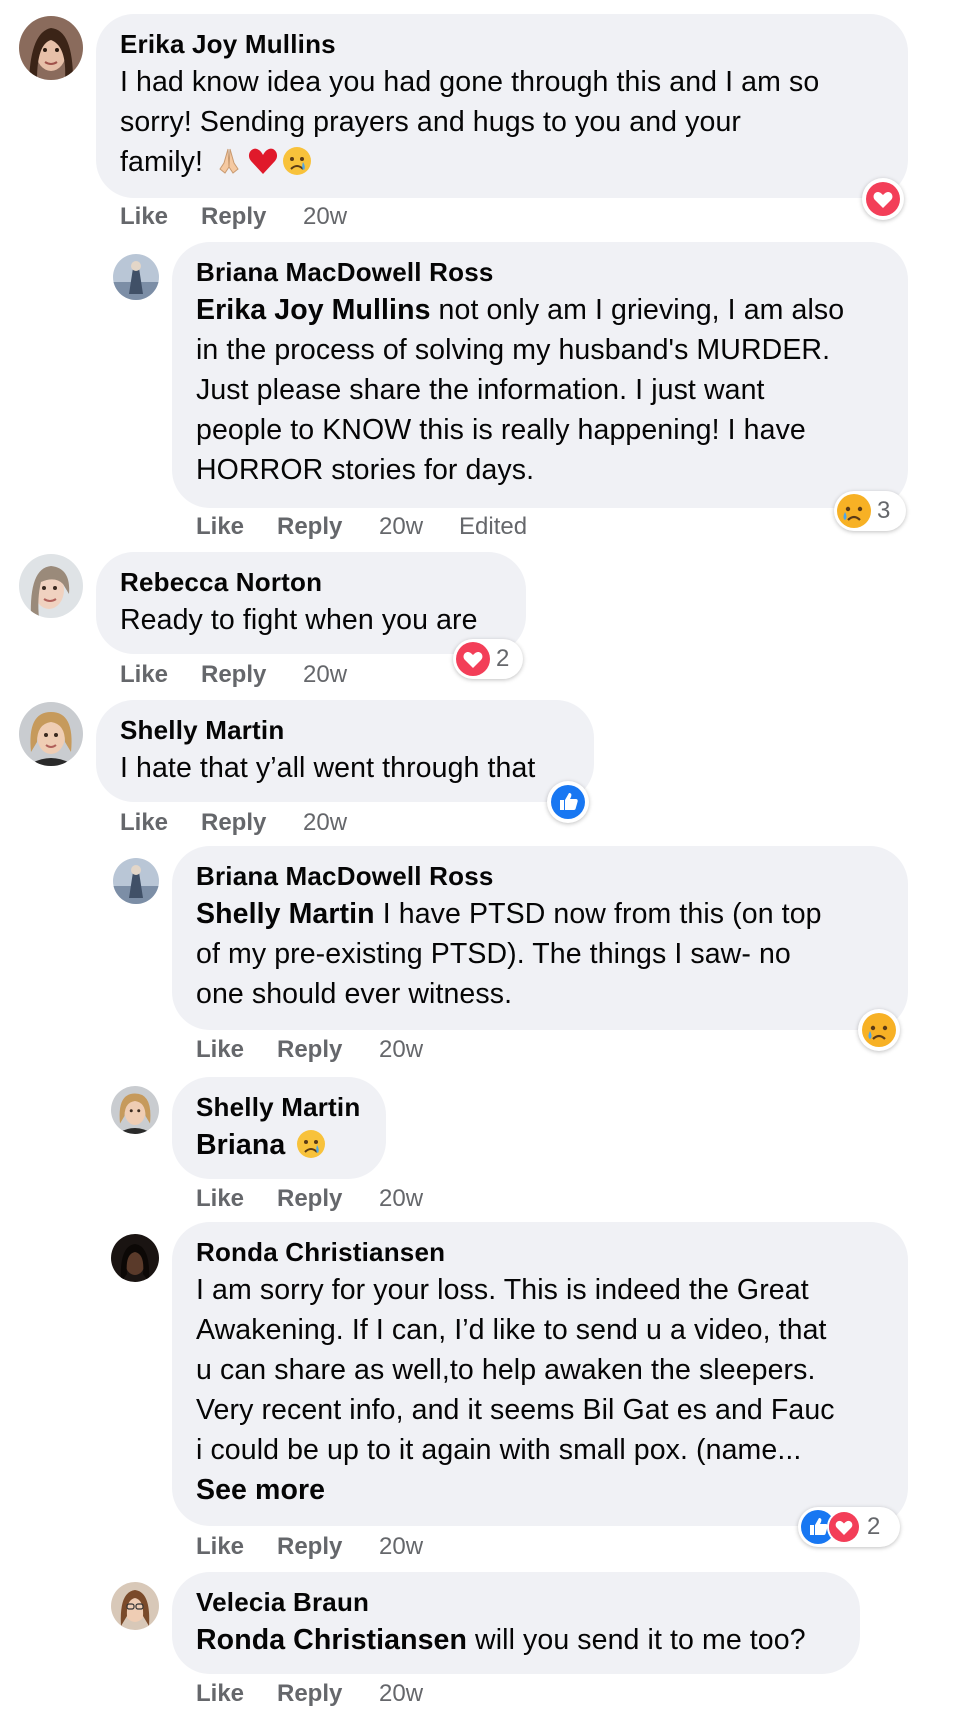 This screenshot has height=1718, width=966. What do you see at coordinates (313, 310) in the screenshot?
I see `mention-link: Erika Joy Mullins` at bounding box center [313, 310].